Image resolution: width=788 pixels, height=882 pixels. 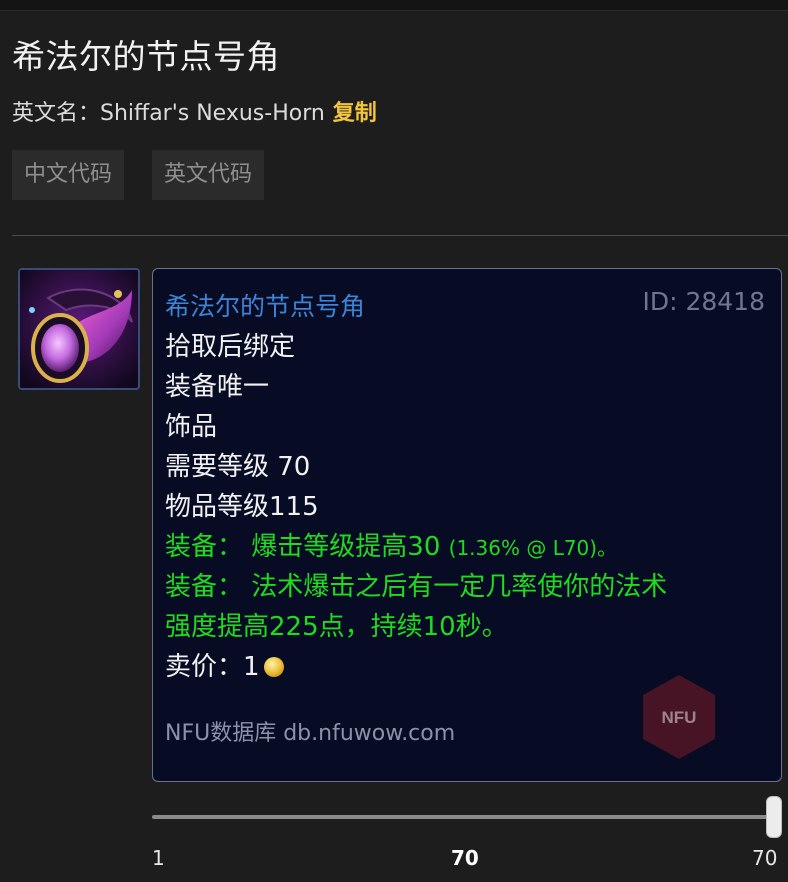 I want to click on bind-type: 拾取后绑定, so click(x=230, y=347).